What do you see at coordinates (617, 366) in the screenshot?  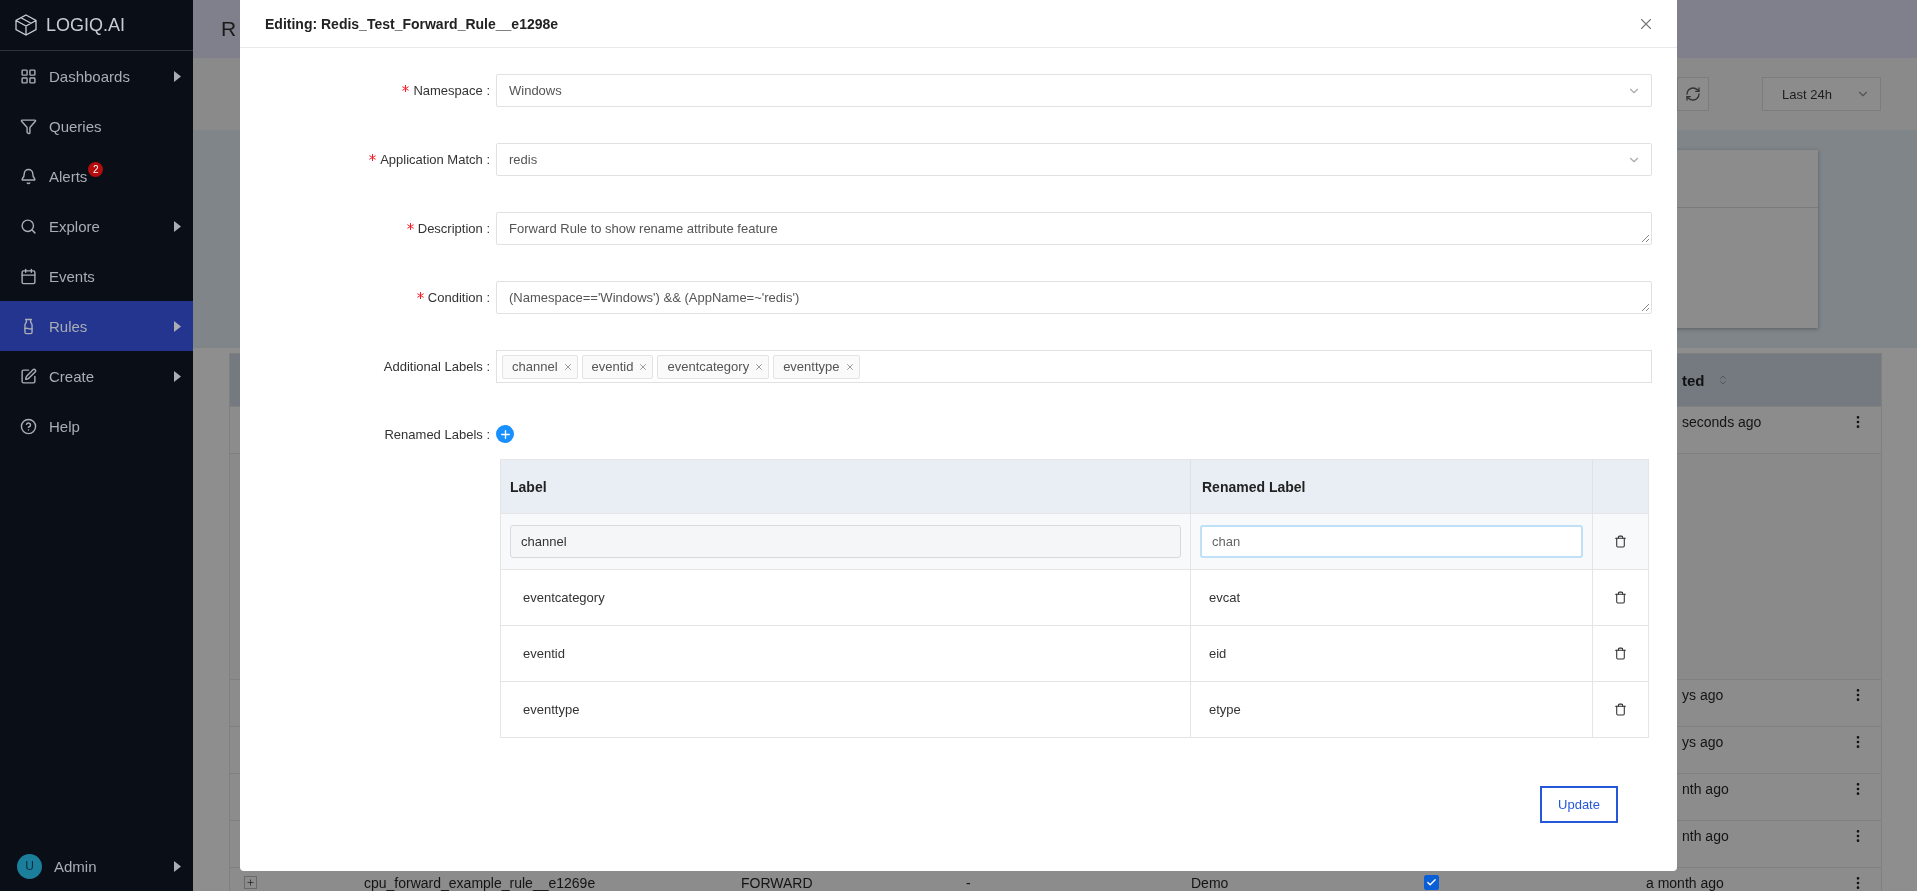 I see `label-tag: eventid` at bounding box center [617, 366].